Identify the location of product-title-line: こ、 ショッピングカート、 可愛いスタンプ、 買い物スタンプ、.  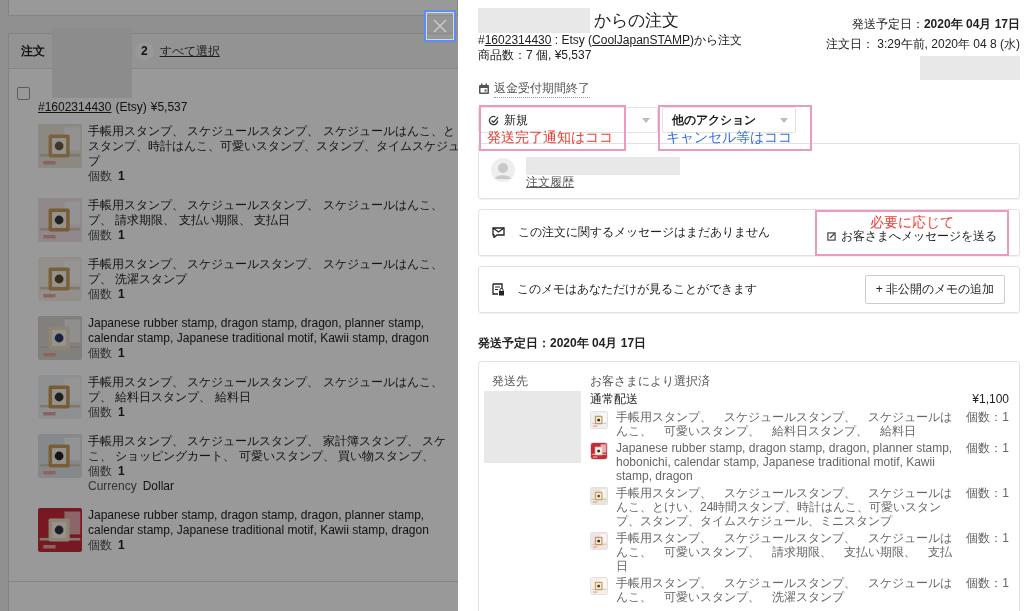
(261, 456).